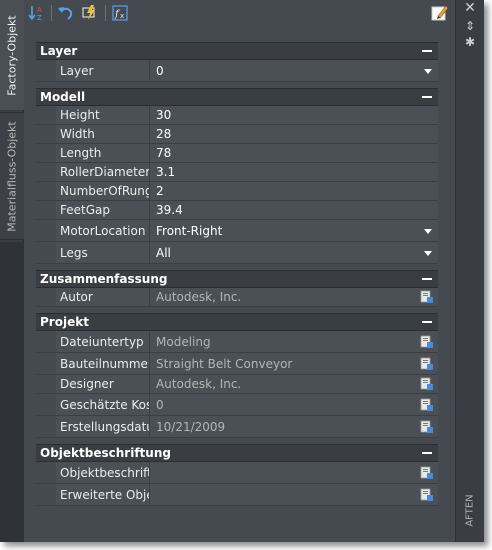 The width and height of the screenshot is (492, 550). Describe the element at coordinates (470, 26) in the screenshot. I see `auto-hide-icon: ⇕` at that location.